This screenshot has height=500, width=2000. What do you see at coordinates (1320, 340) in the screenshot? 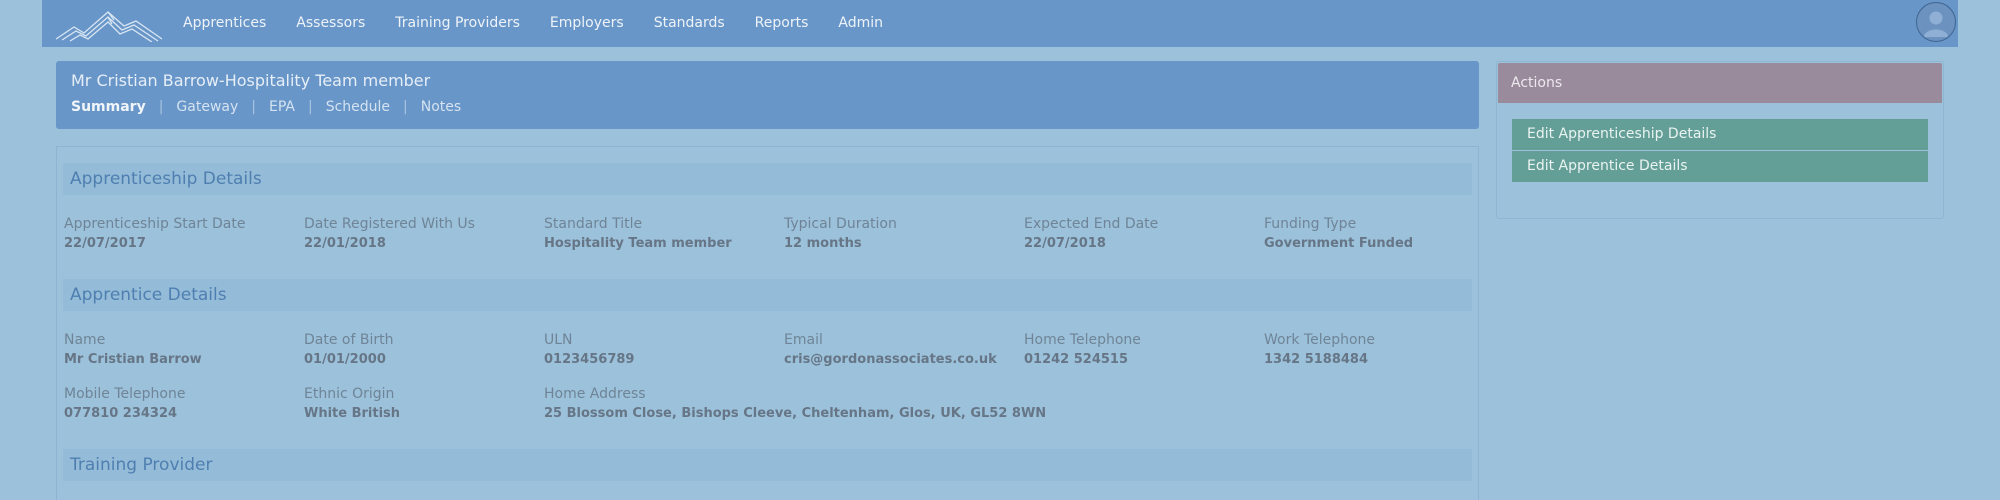
I see `field-label: Work Telephone` at bounding box center [1320, 340].